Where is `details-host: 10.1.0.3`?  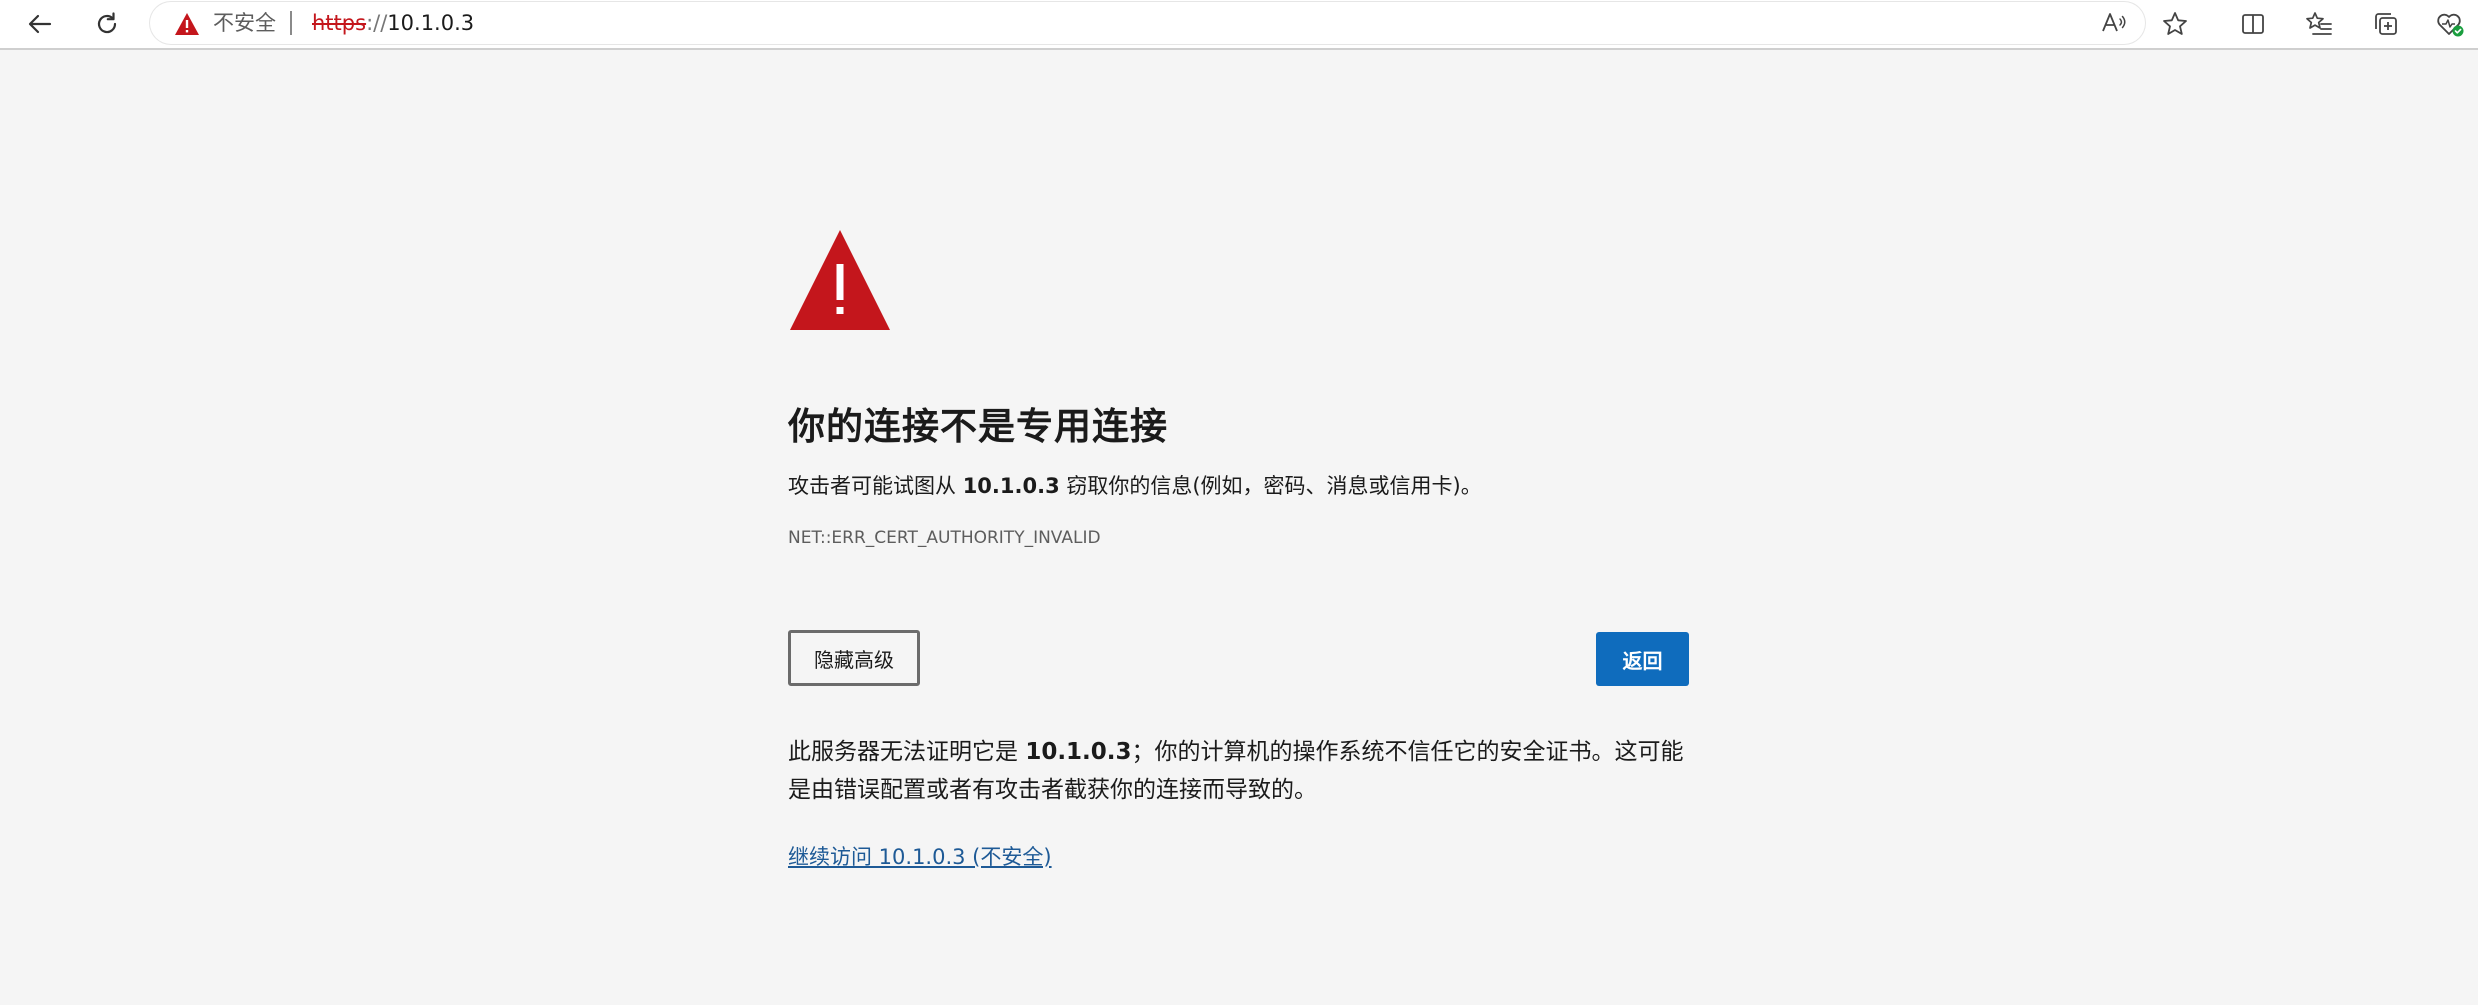 details-host: 10.1.0.3 is located at coordinates (1078, 752).